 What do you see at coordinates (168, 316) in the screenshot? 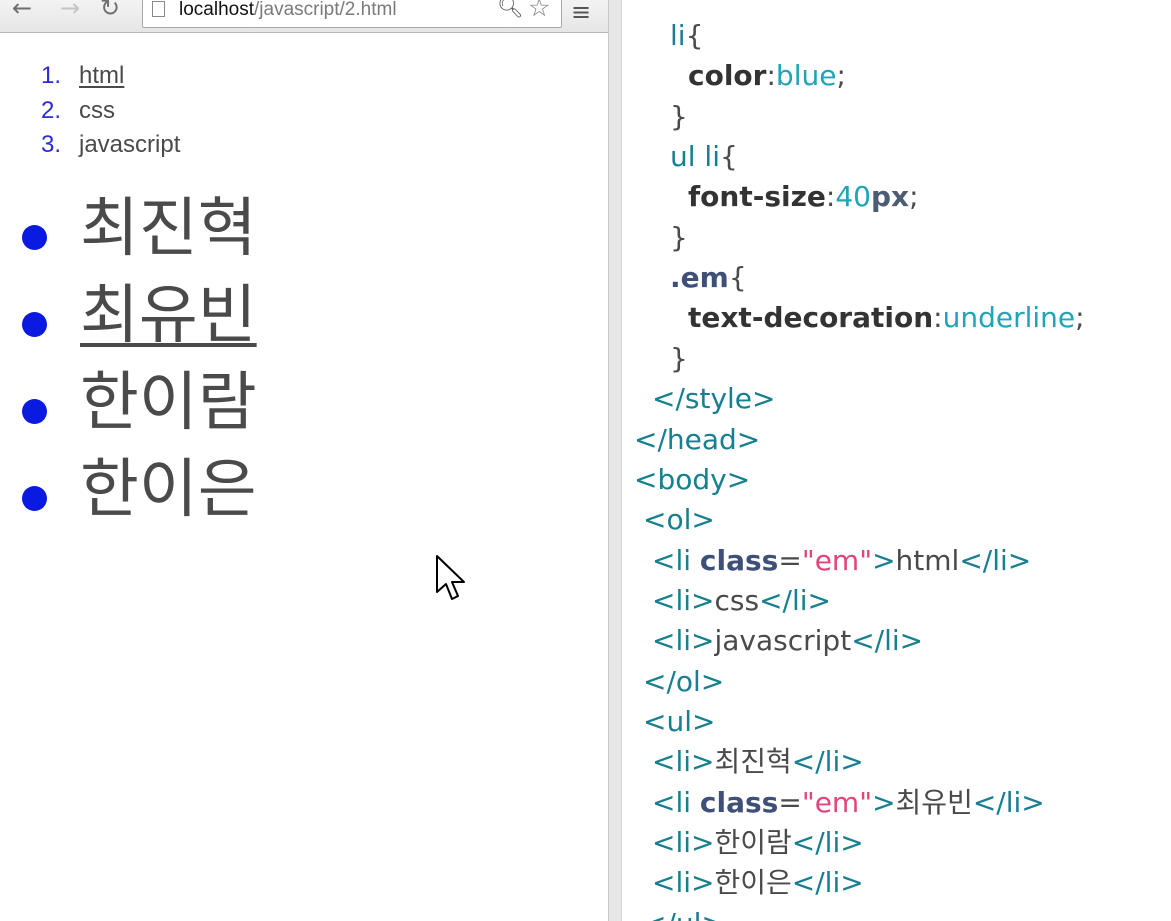
I see `list-item-text: 최유빈` at bounding box center [168, 316].